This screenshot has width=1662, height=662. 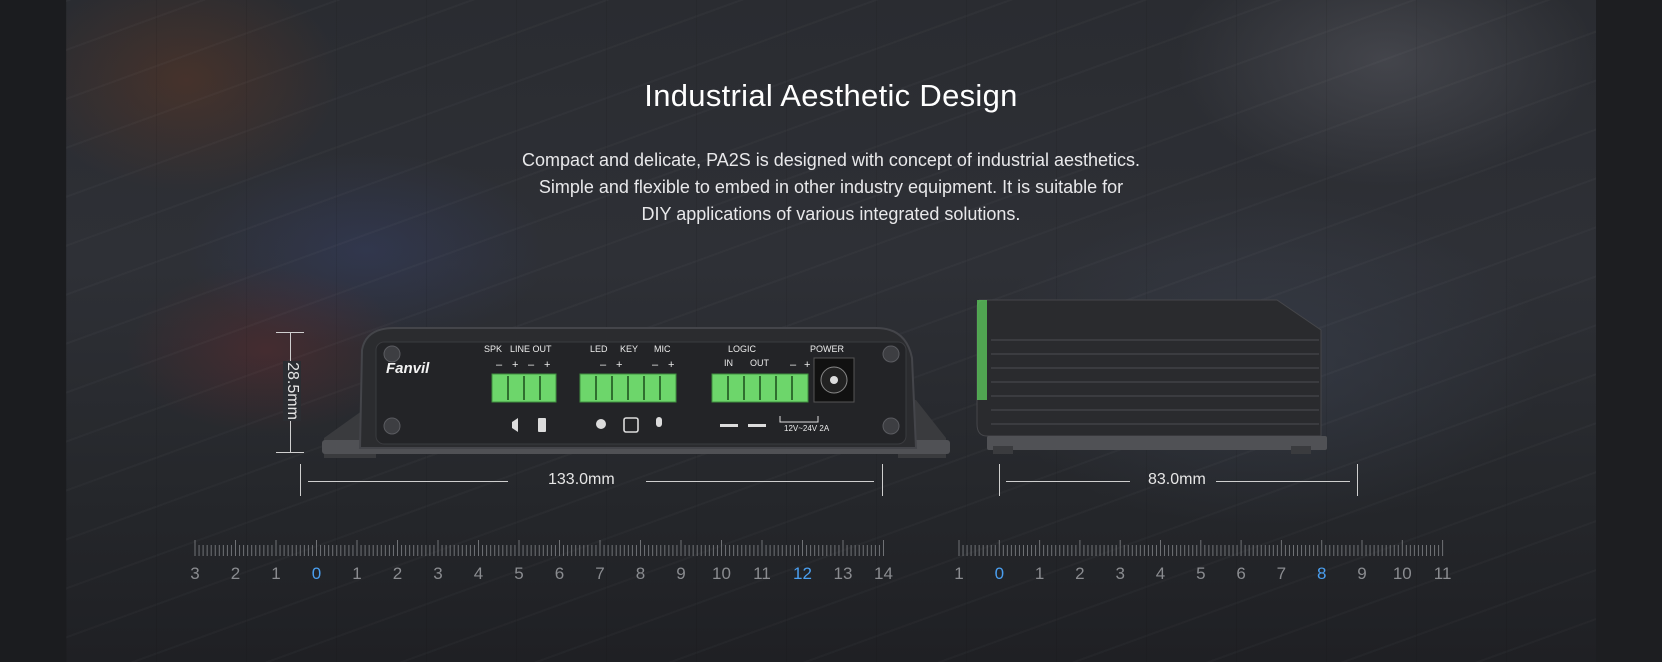 What do you see at coordinates (1201, 548) in the screenshot?
I see `ruler-right-ticks` at bounding box center [1201, 548].